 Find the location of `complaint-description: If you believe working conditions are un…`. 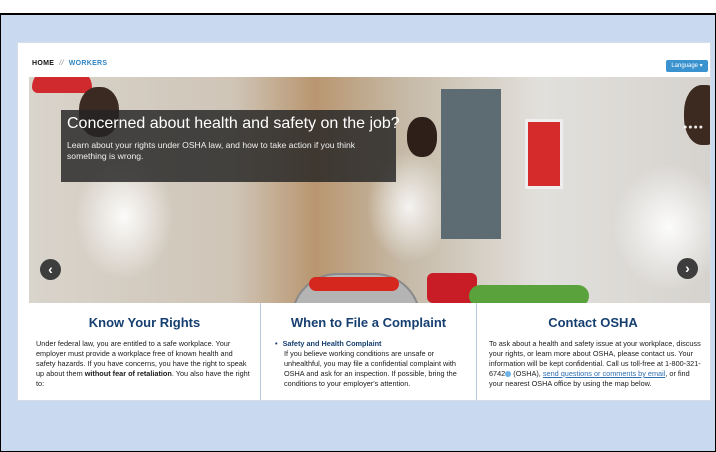

complaint-description: If you believe working conditions are un… is located at coordinates (370, 368).